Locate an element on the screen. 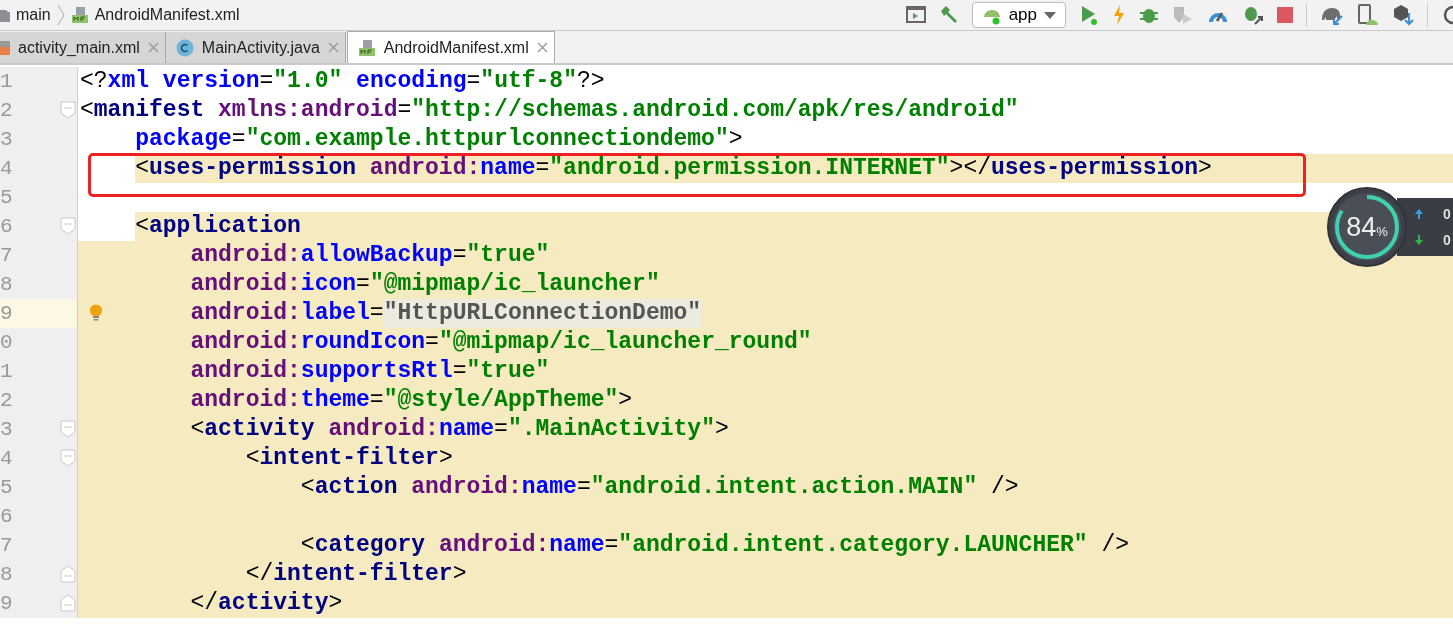 This screenshot has height=629, width=1453. lightning-icon is located at coordinates (1119, 15).